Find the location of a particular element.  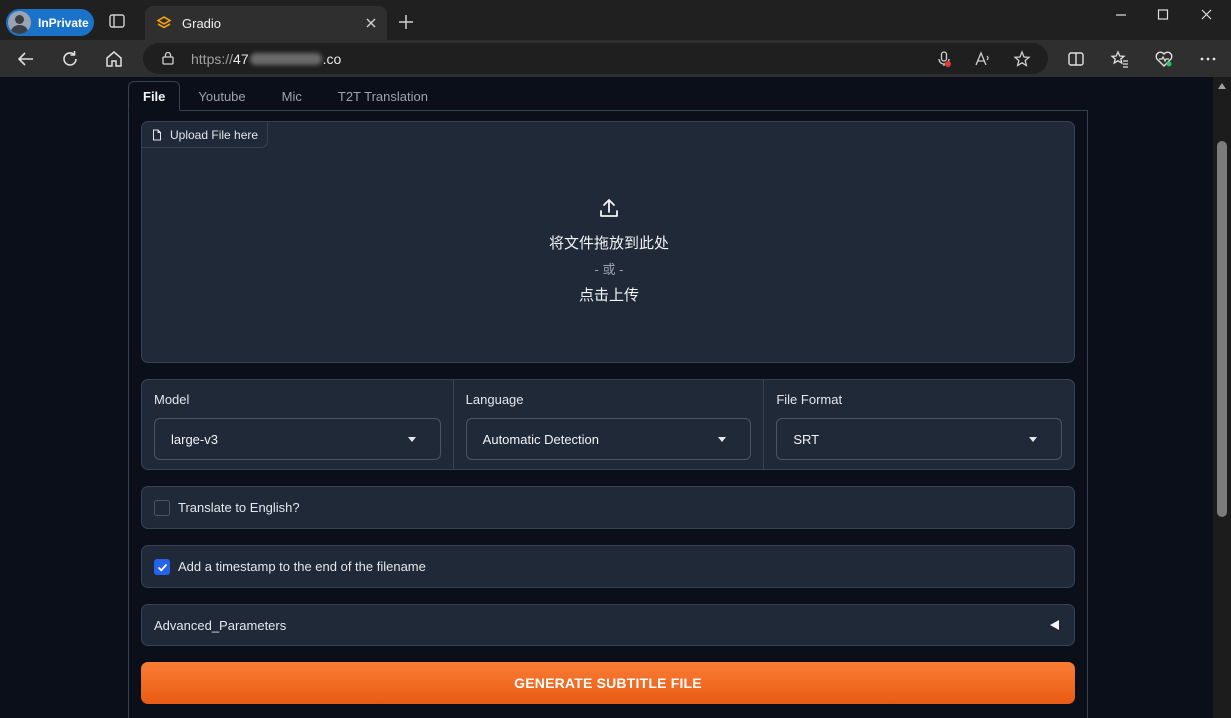

app-tabs: File Youtube Mic T2T Translation is located at coordinates (287, 96).